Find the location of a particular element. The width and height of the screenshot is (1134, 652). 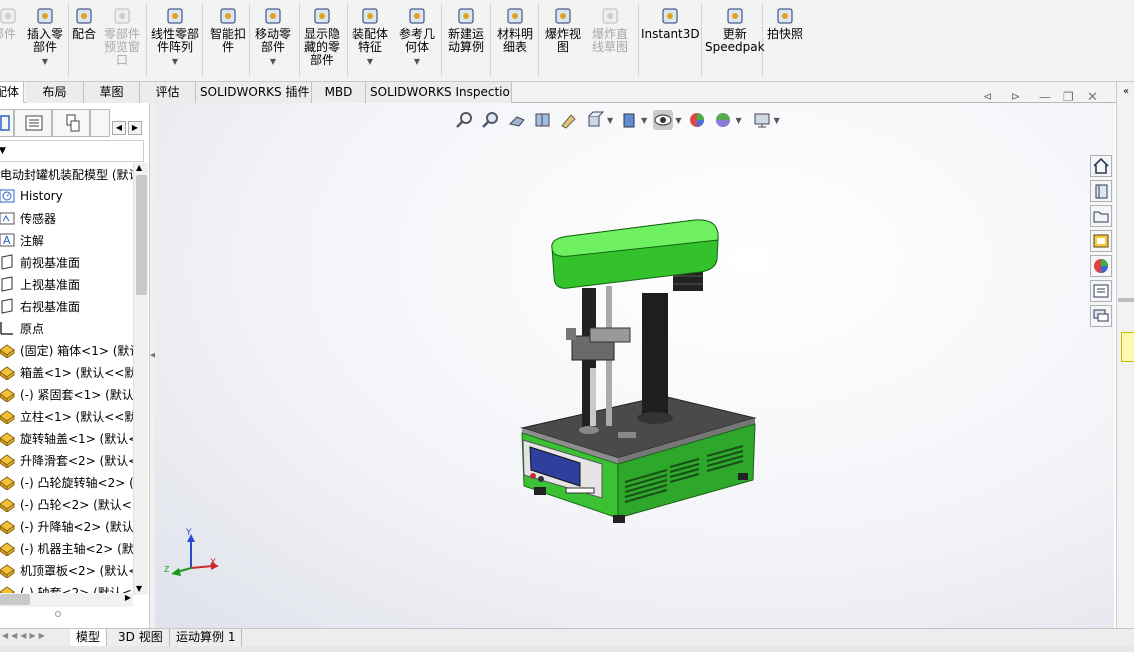

insert-component-button: 插入零 部件 ▼ is located at coordinates (45, 37).